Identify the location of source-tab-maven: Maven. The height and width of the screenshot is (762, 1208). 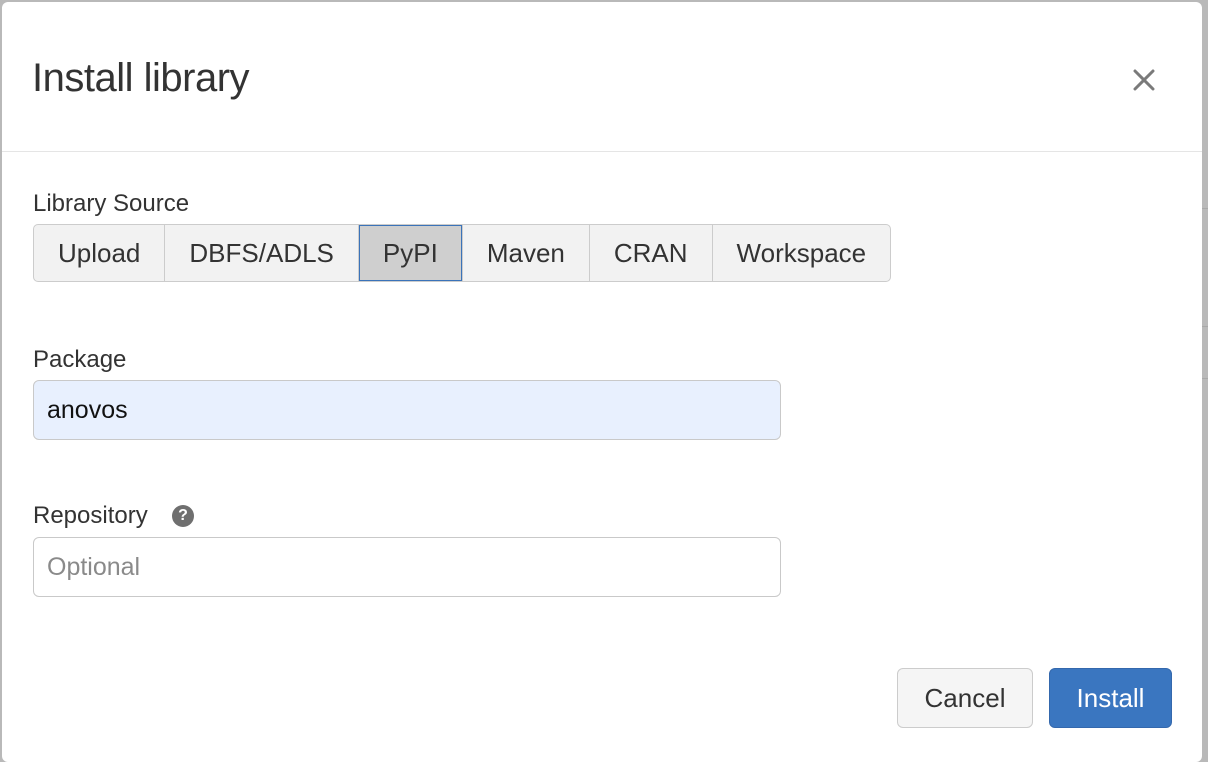
(526, 253).